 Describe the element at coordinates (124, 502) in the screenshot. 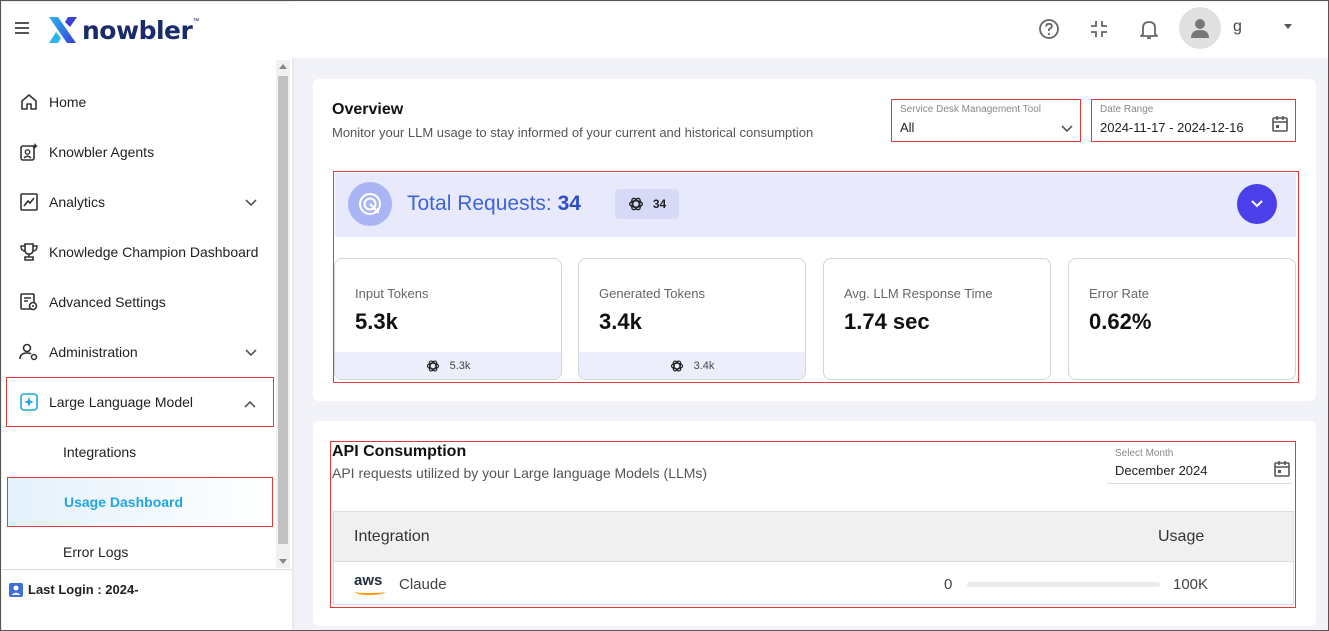

I see `sidebar-subitem-label: Usage Dashboard` at that location.